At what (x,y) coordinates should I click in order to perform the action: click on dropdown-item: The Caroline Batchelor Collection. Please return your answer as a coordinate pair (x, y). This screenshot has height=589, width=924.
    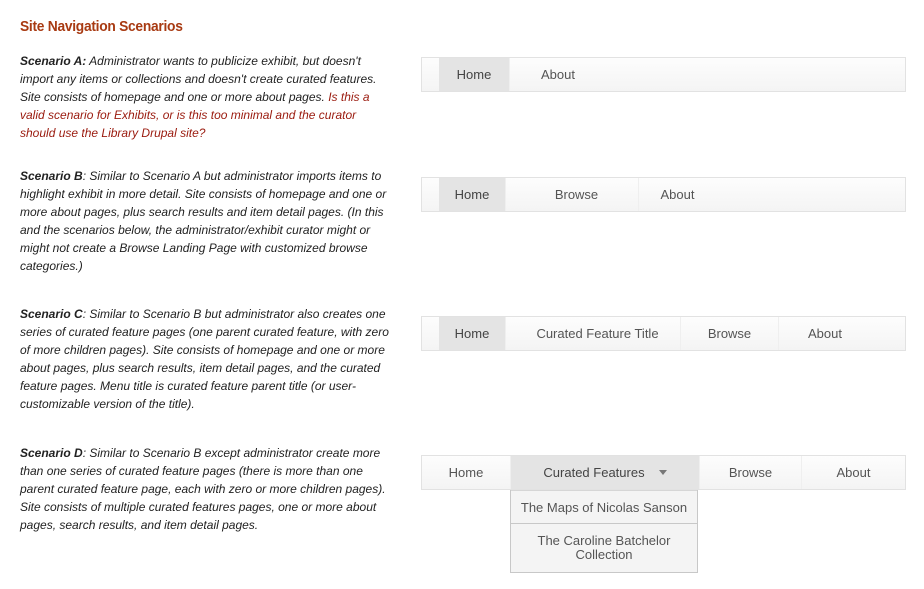
    Looking at the image, I should click on (604, 547).